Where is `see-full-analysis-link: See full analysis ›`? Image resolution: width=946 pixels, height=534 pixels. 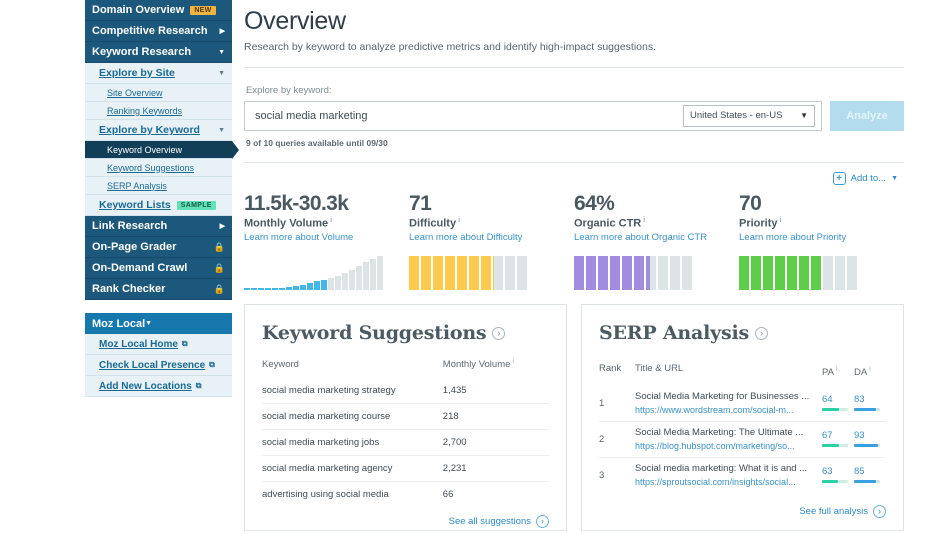
see-full-analysis-link: See full analysis › is located at coordinates (742, 508).